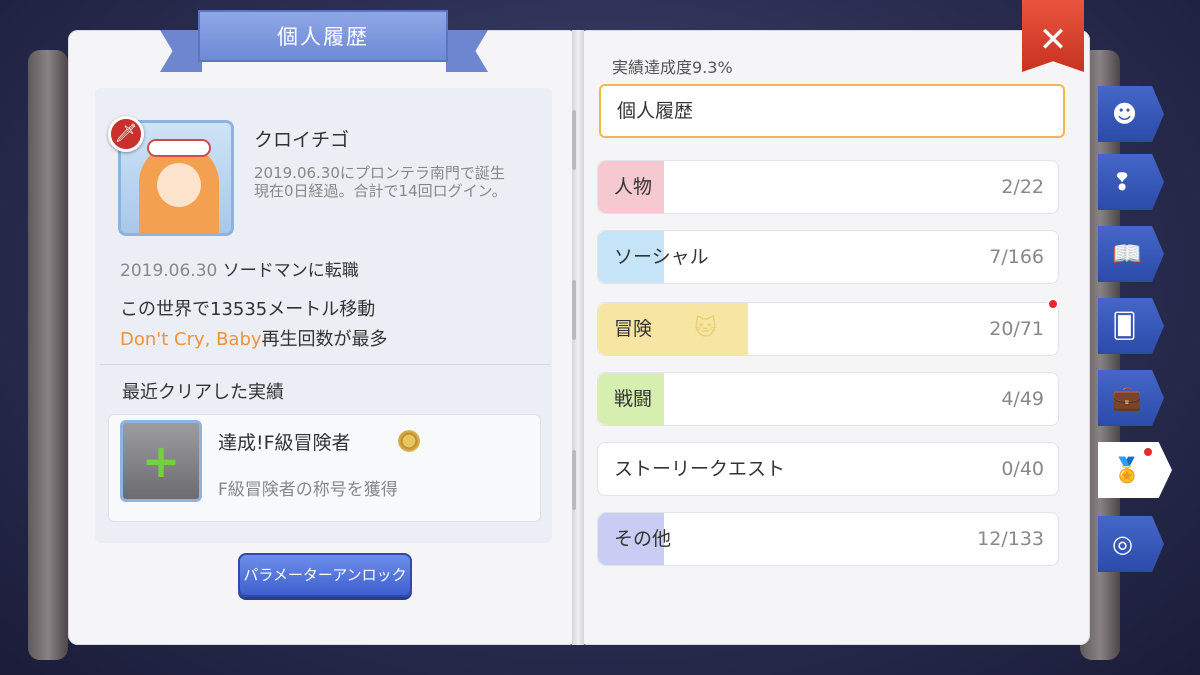  What do you see at coordinates (380, 191) in the screenshot?
I see `login-text: 現在0日経過。合計で14回ログイン。` at bounding box center [380, 191].